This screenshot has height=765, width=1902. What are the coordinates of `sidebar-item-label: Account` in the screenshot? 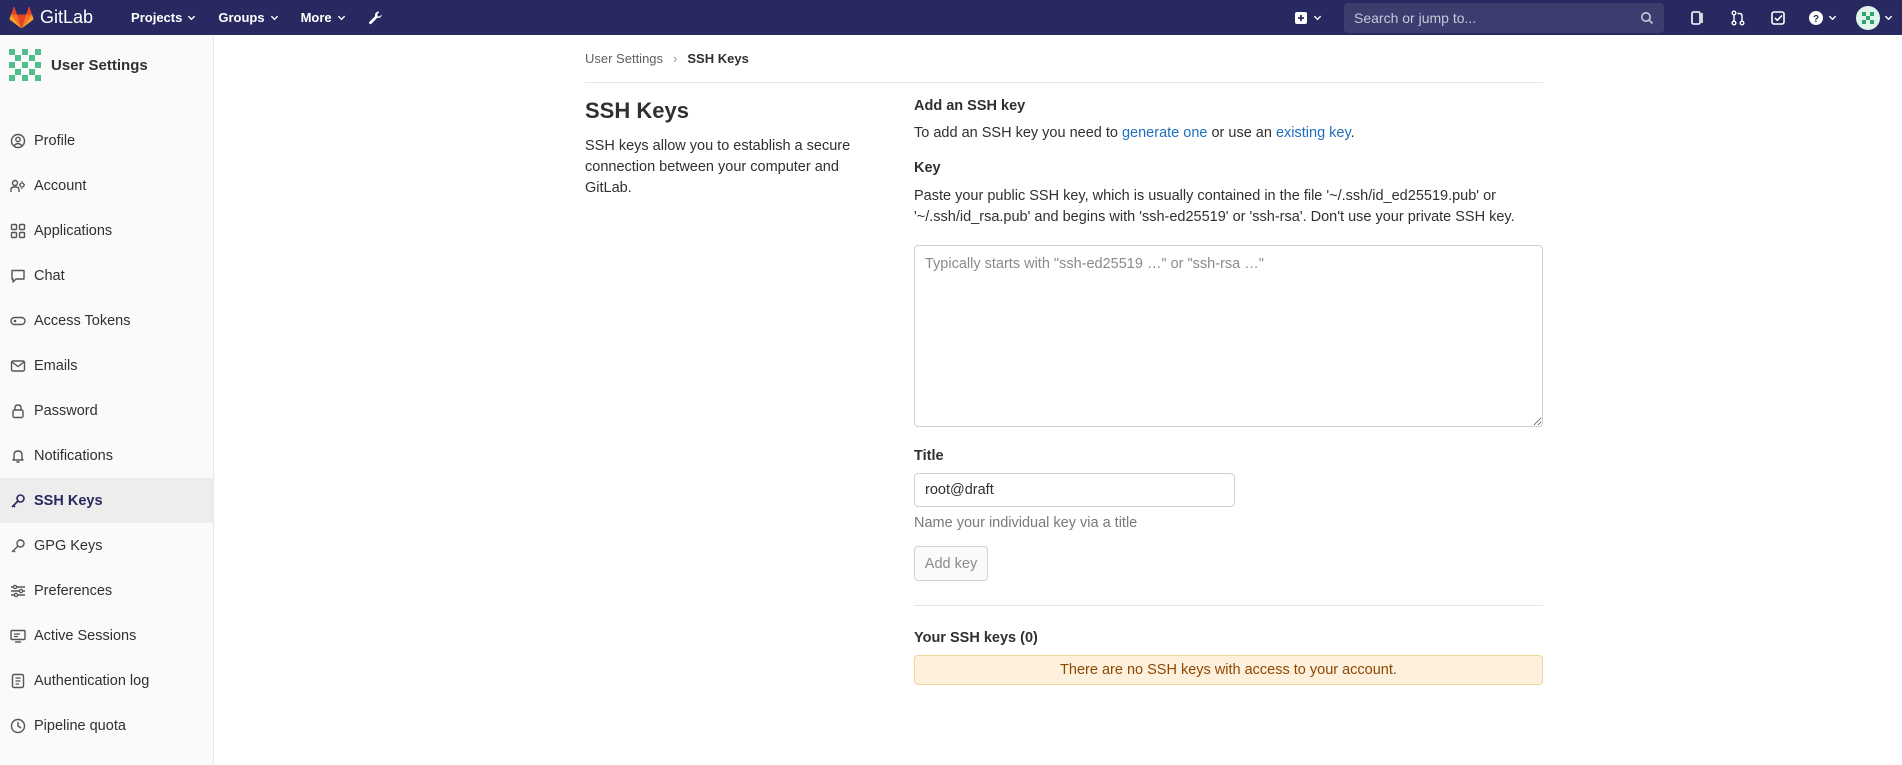 It's located at (60, 185).